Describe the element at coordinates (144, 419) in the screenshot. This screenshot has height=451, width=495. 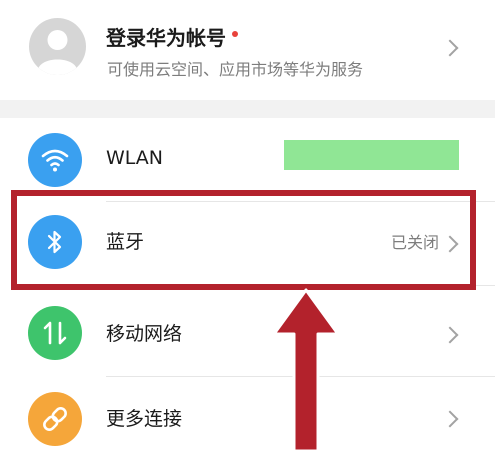
I see `more-connections-label: 更多连接` at that location.